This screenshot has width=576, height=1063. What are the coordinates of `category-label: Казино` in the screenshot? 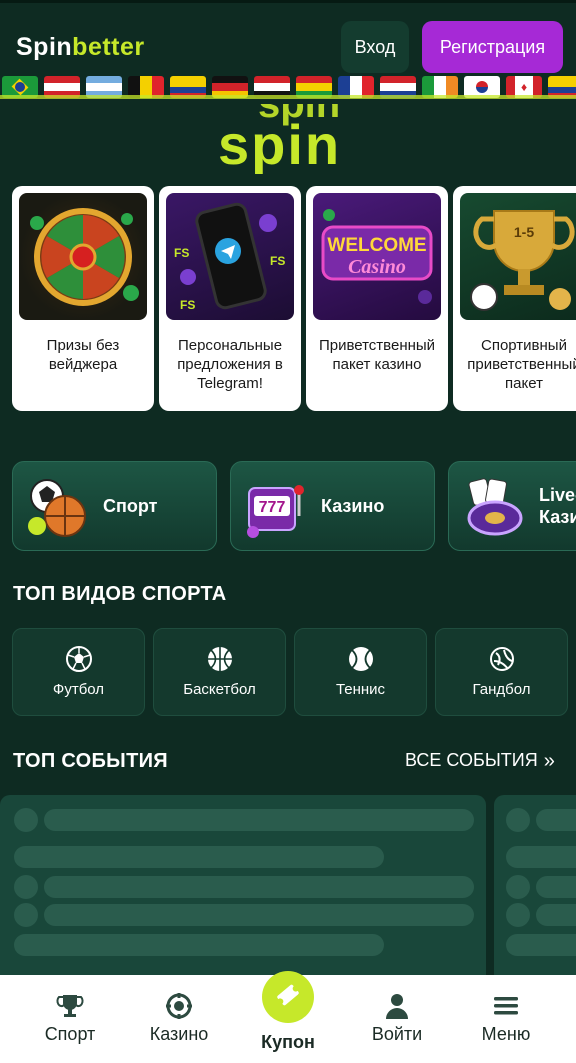 It's located at (353, 506).